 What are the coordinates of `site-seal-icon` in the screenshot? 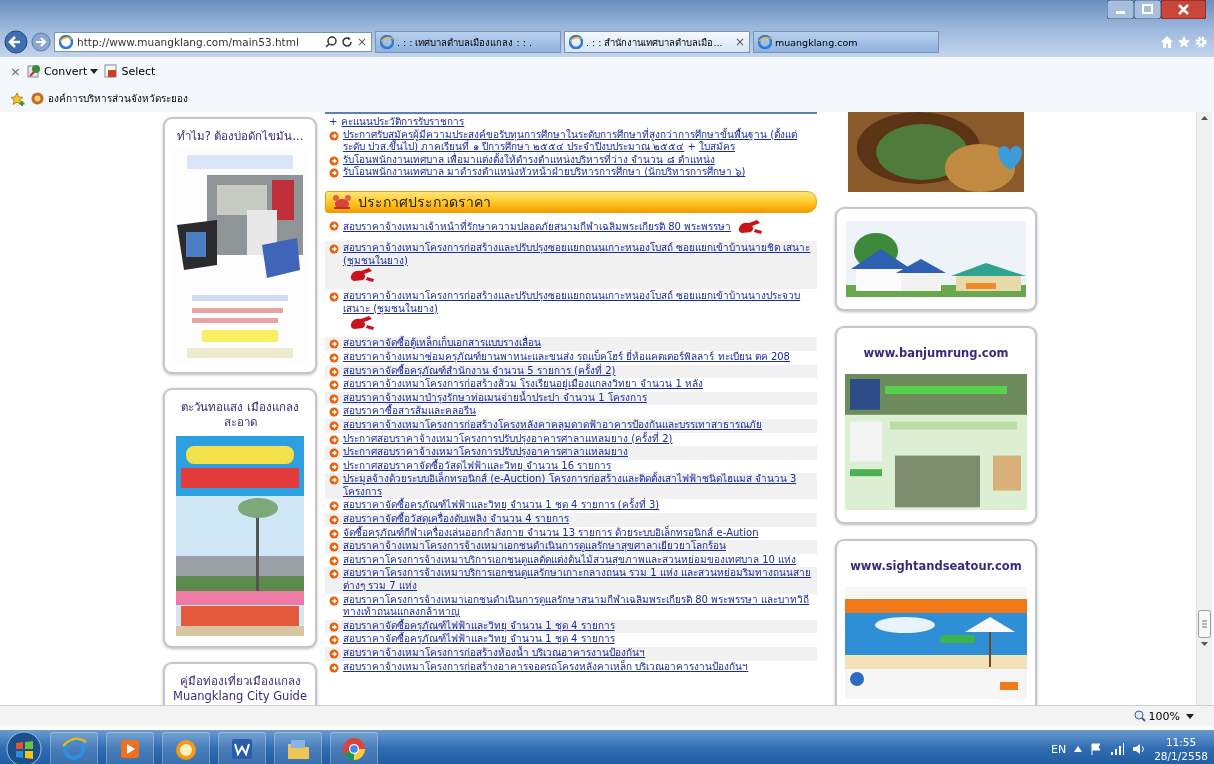 It's located at (37, 98).